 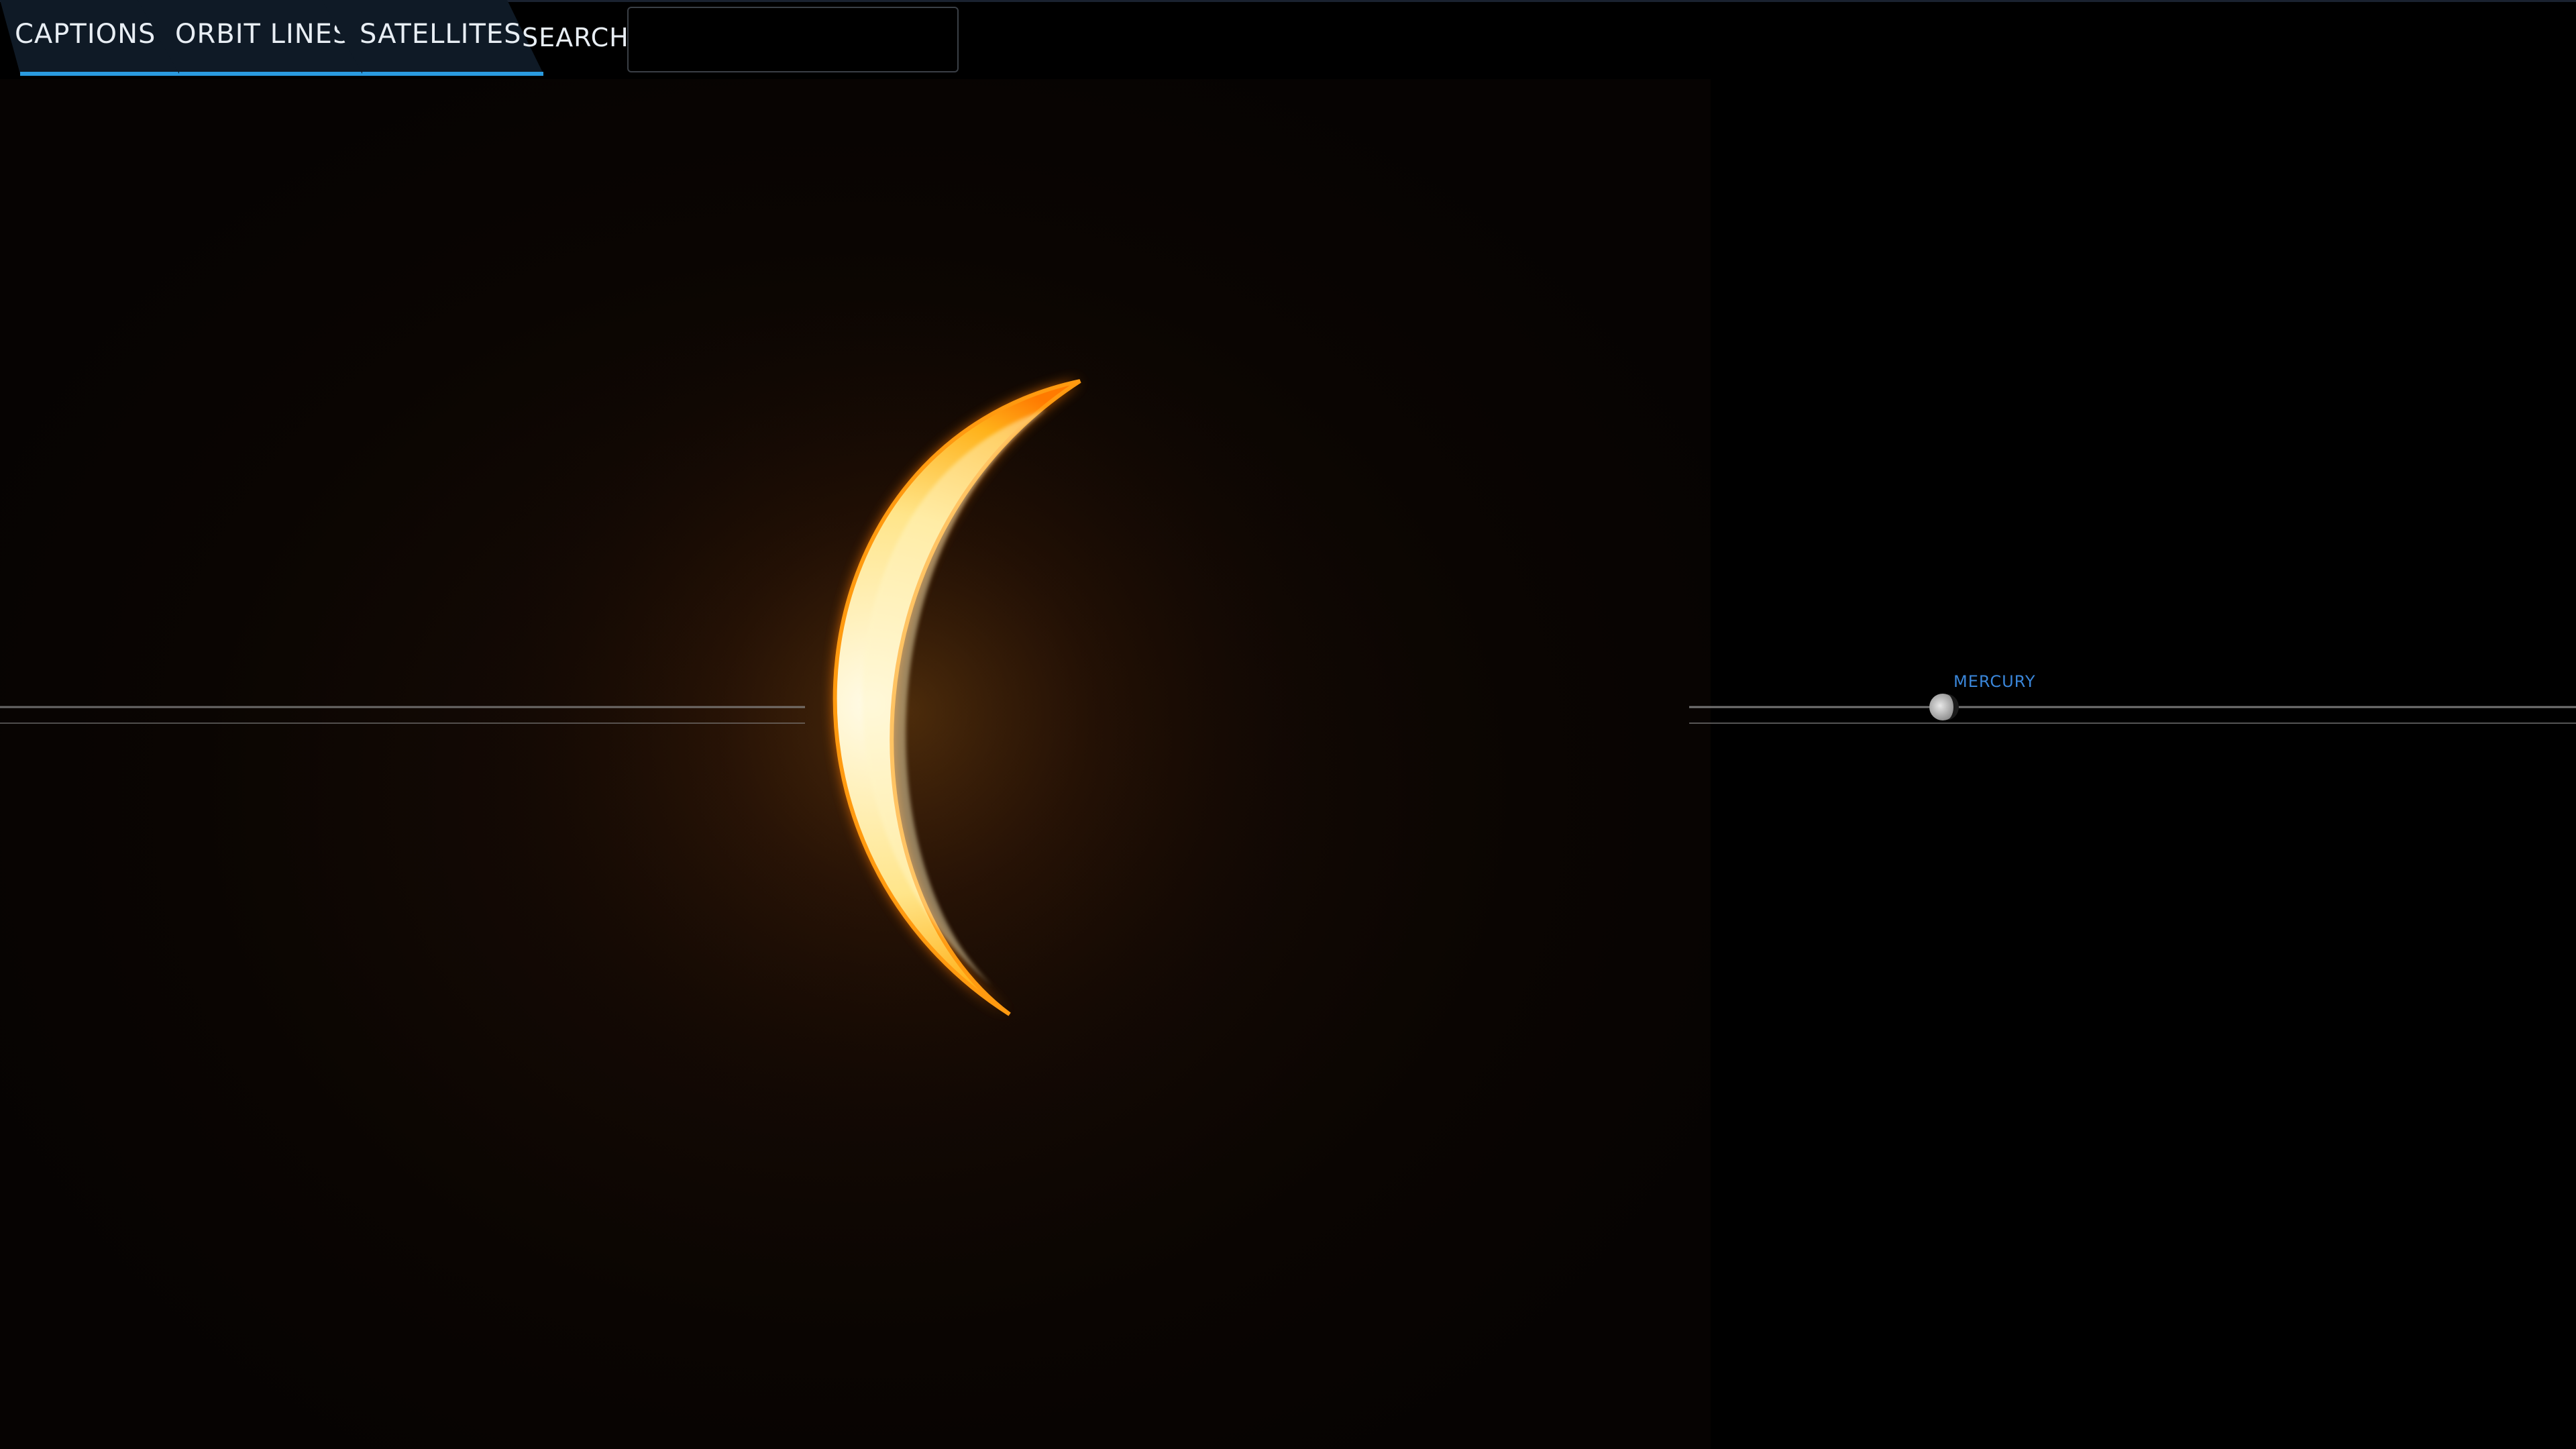 What do you see at coordinates (441, 34) in the screenshot?
I see `tab-satellites-label: SATELLITES` at bounding box center [441, 34].